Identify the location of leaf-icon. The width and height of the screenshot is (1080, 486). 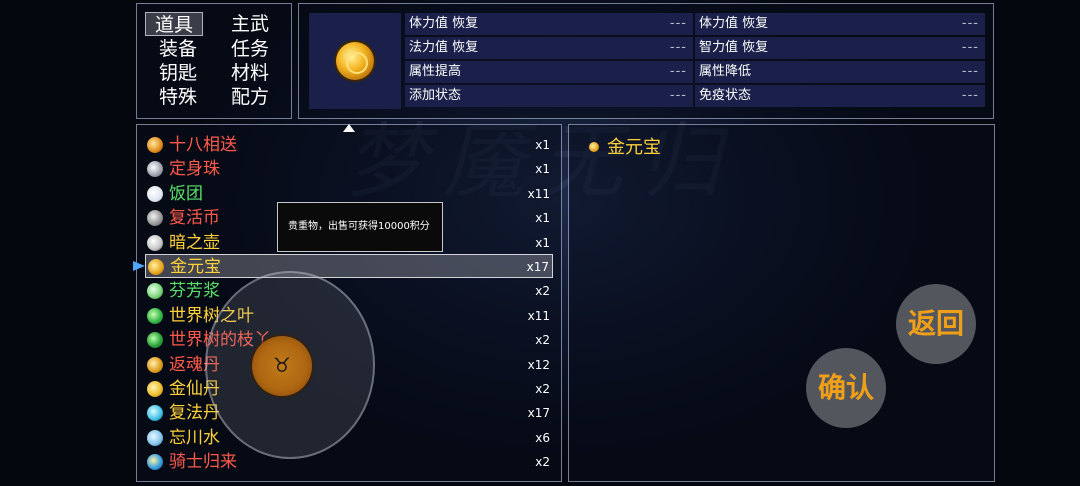
(155, 316).